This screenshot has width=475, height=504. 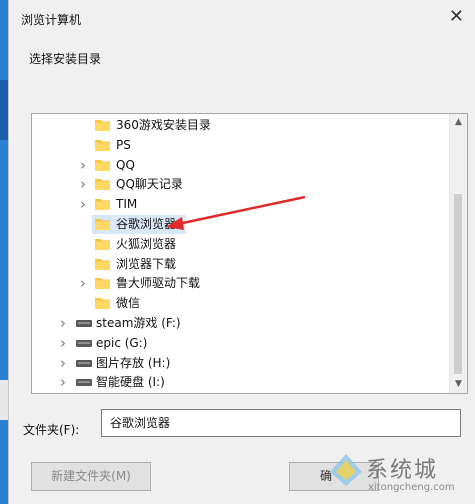 I want to click on tree-drive-item: › steam游戏 (F:), so click(x=242, y=323).